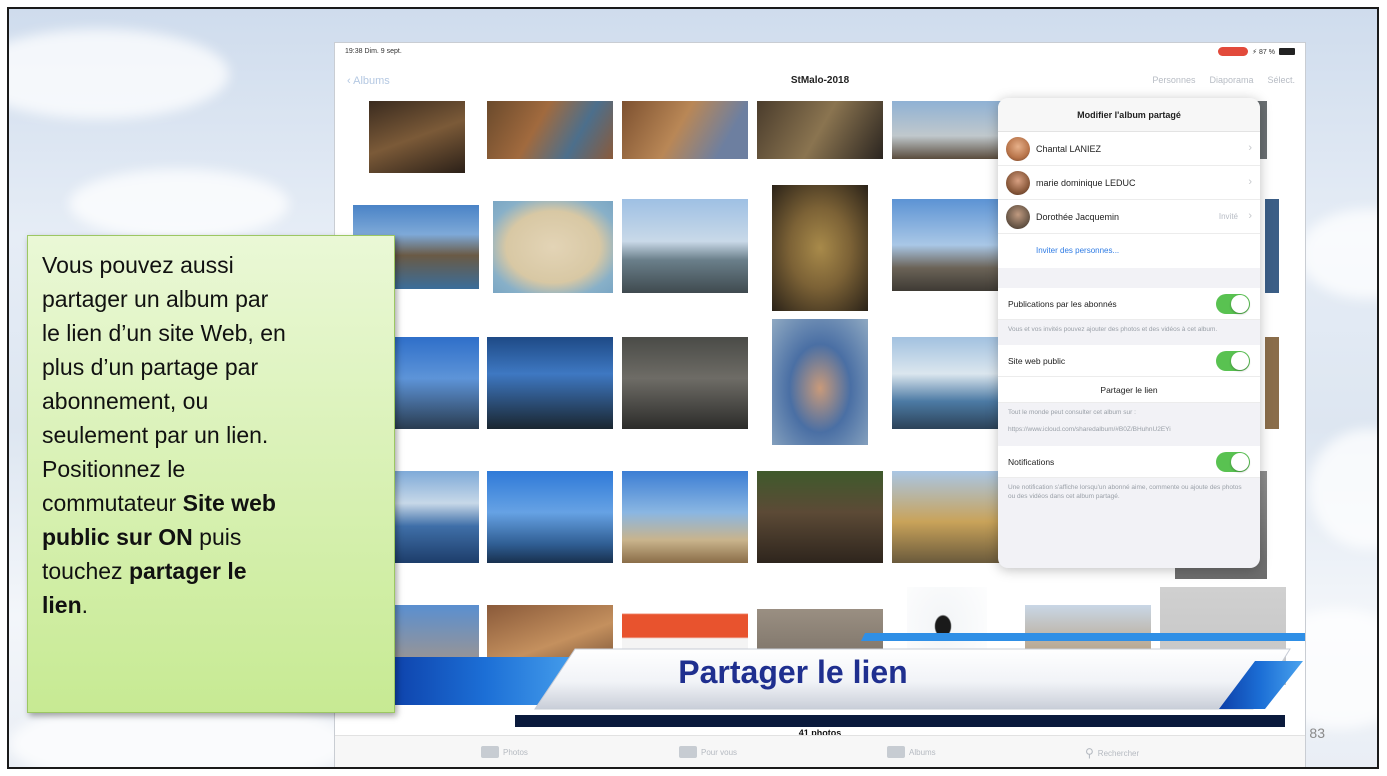 This screenshot has height=776, width=1387. I want to click on member-row: marie dominique LEDUC ›, so click(1129, 183).